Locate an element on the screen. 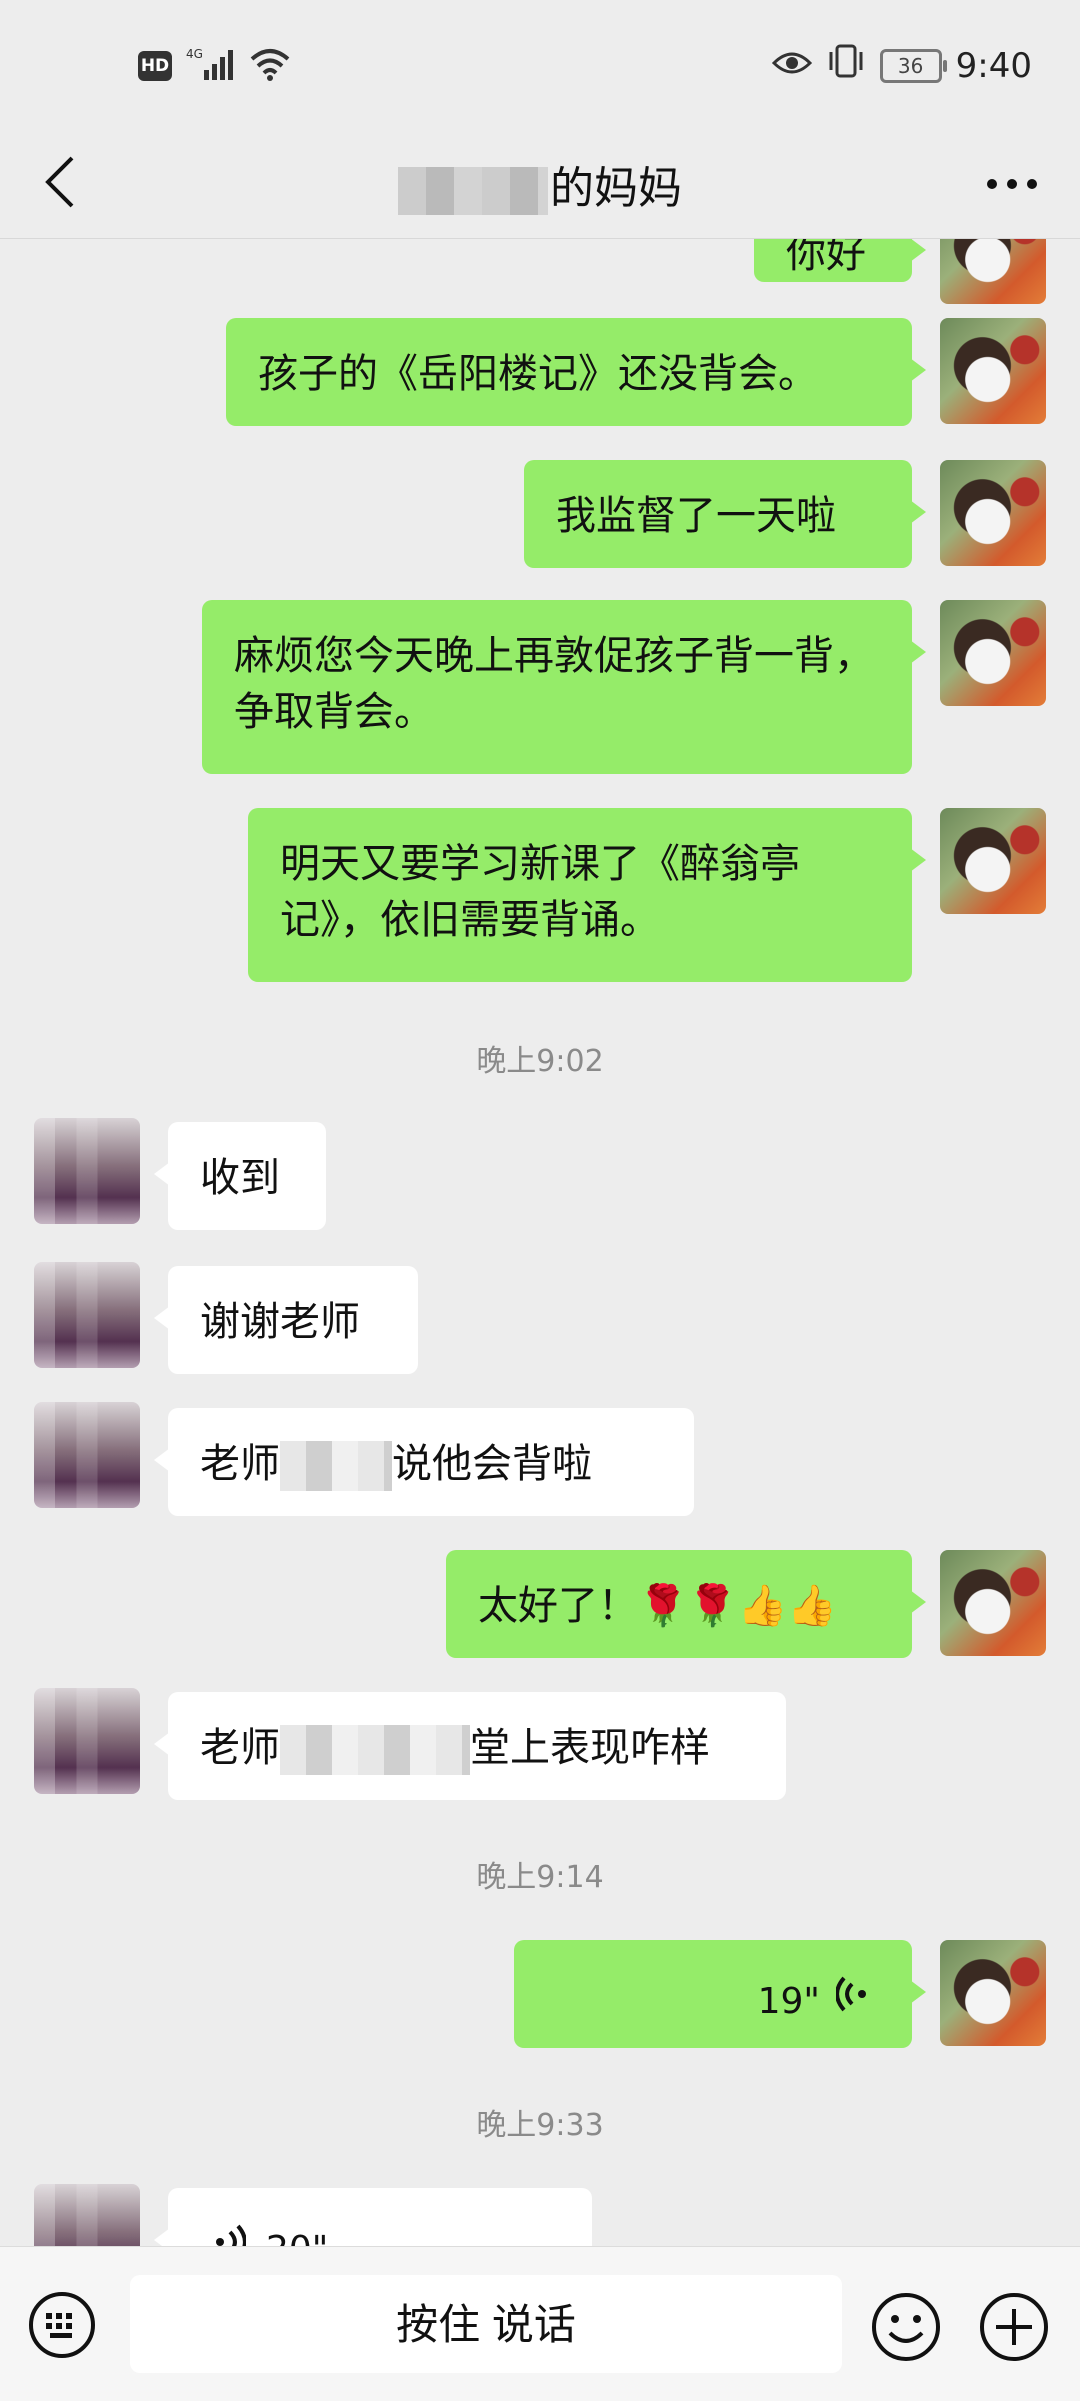  keyboard-toggle-icon is located at coordinates (62, 2325).